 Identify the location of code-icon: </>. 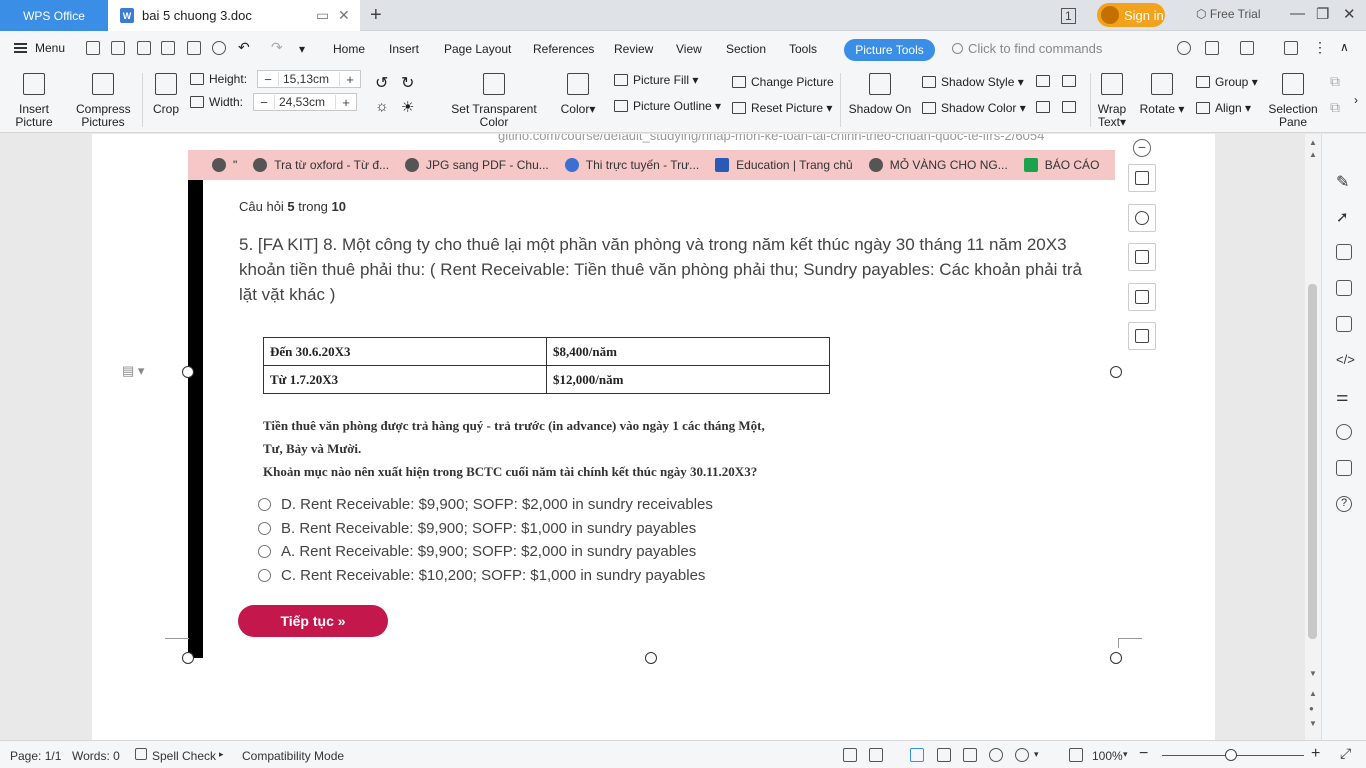
(1345, 360).